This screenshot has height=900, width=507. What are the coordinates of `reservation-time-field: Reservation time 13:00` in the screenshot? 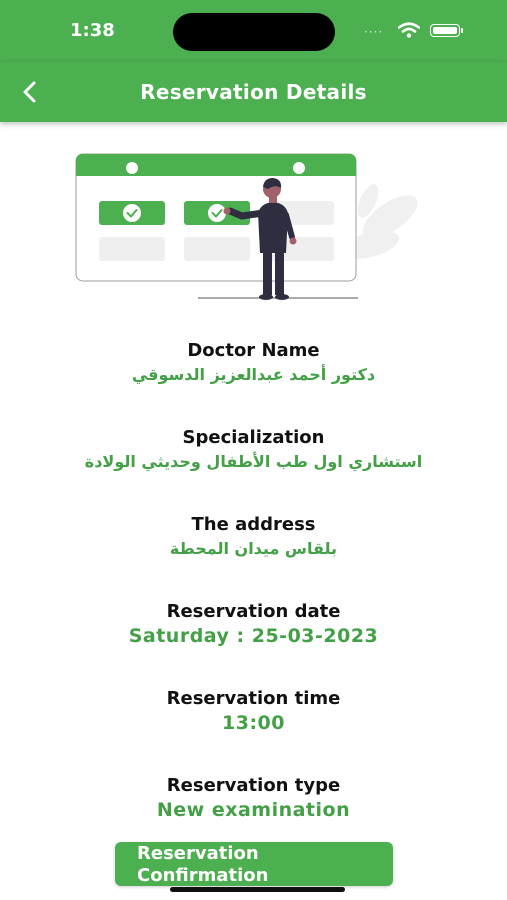 It's located at (253, 731).